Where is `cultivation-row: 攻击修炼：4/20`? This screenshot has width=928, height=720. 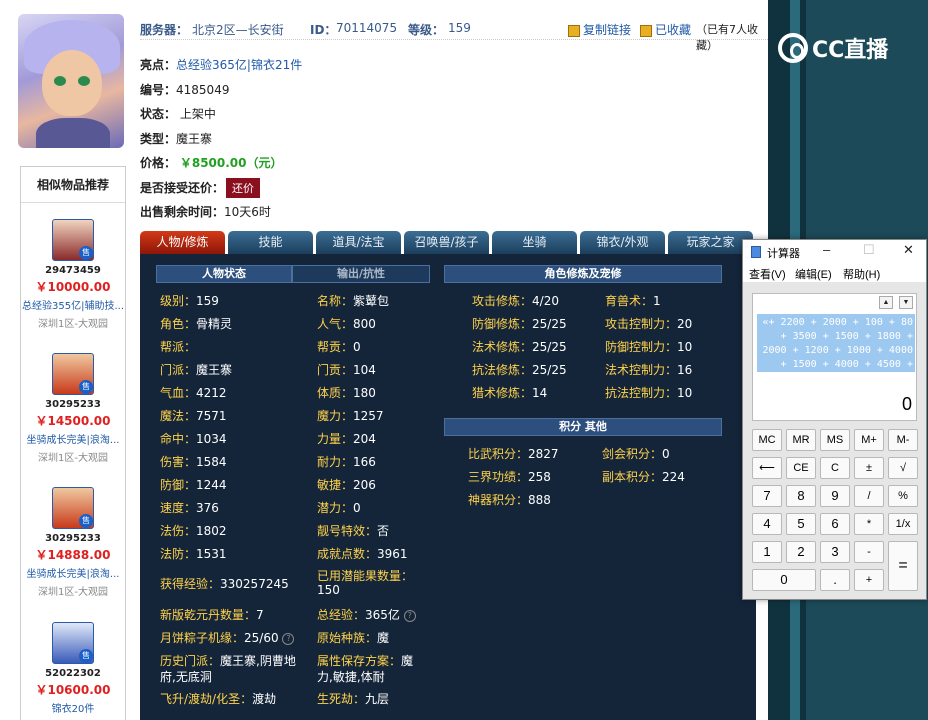
cultivation-row: 攻击修炼：4/20 is located at coordinates (515, 301).